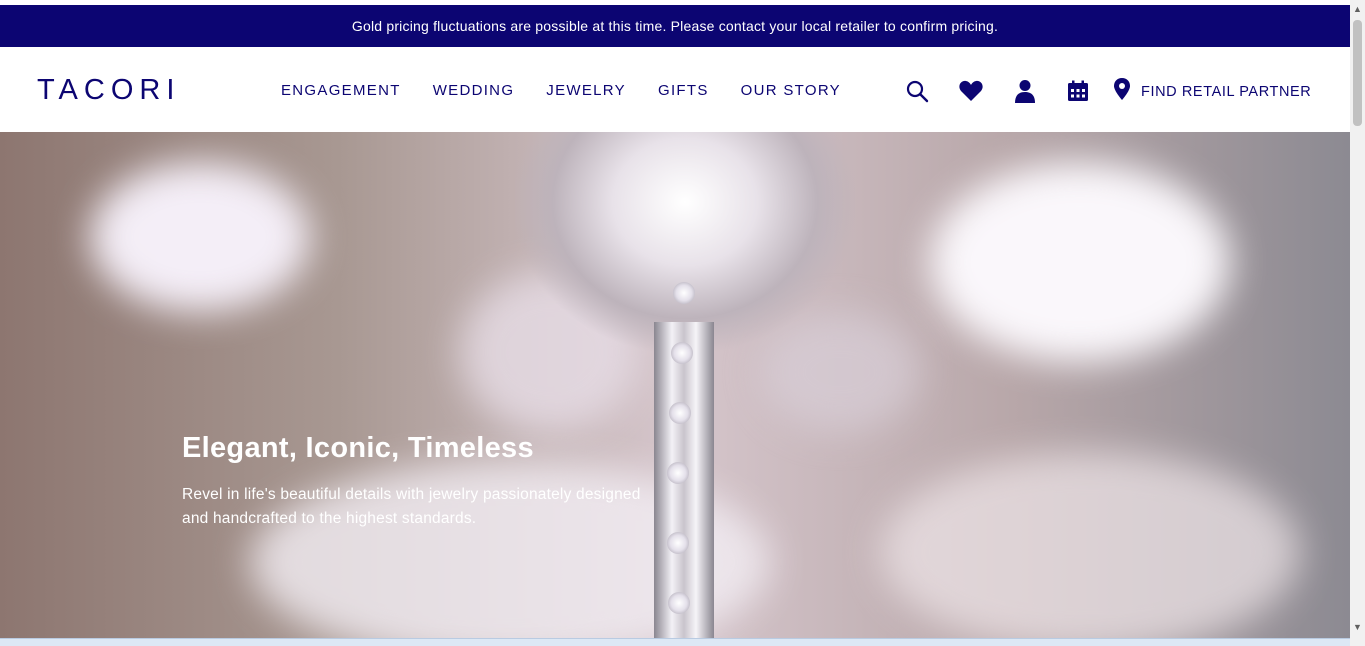  Describe the element at coordinates (685, 242) in the screenshot. I see `ring-halo-setting` at that location.